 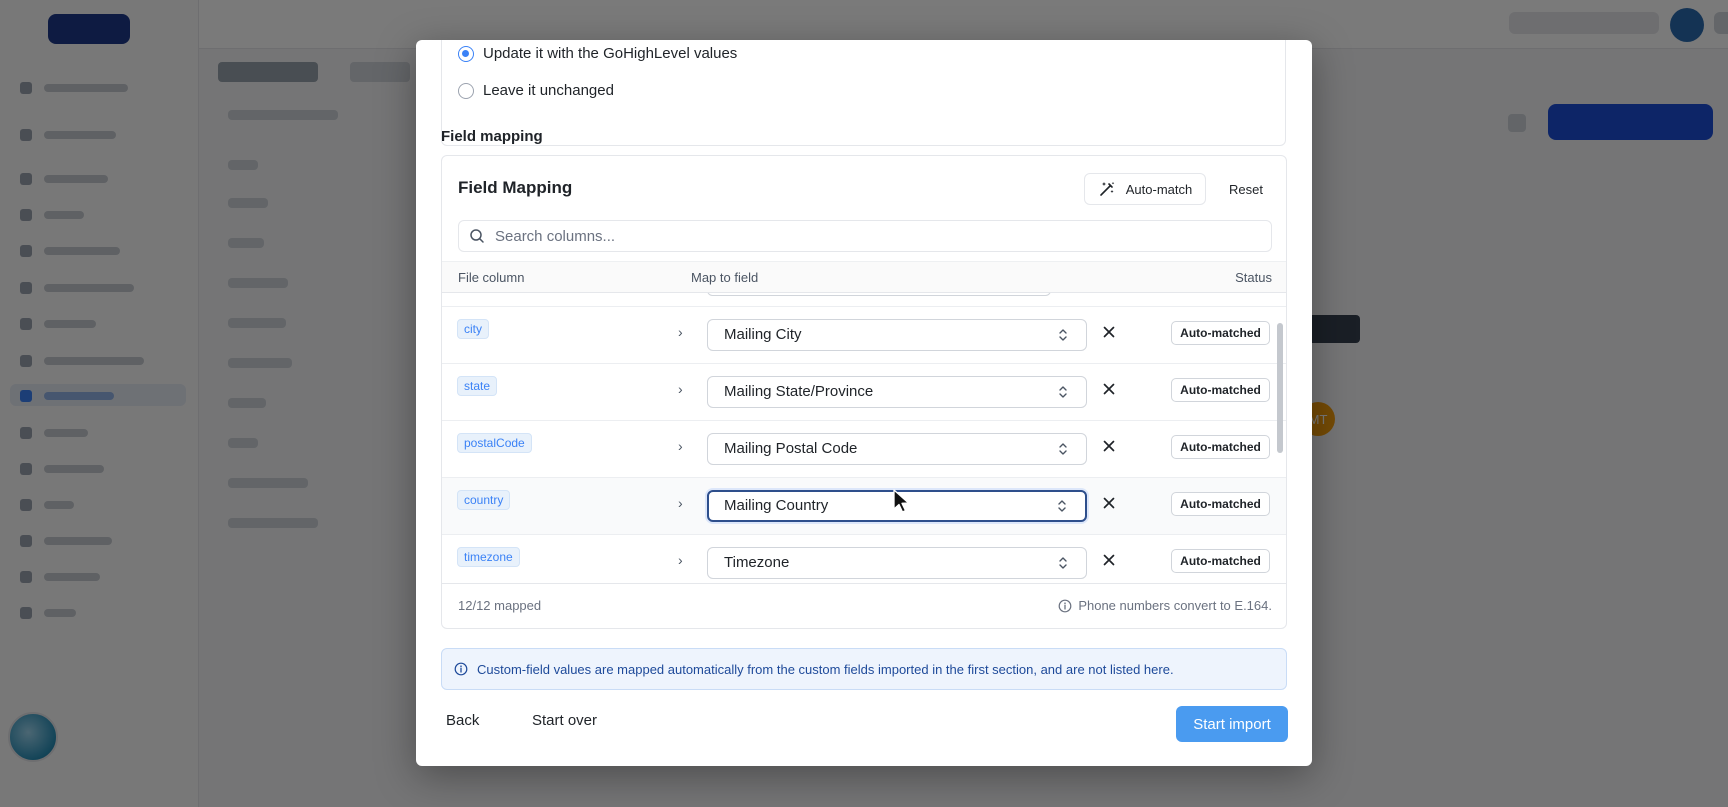 What do you see at coordinates (757, 562) in the screenshot?
I see `map-field-value: Timezone` at bounding box center [757, 562].